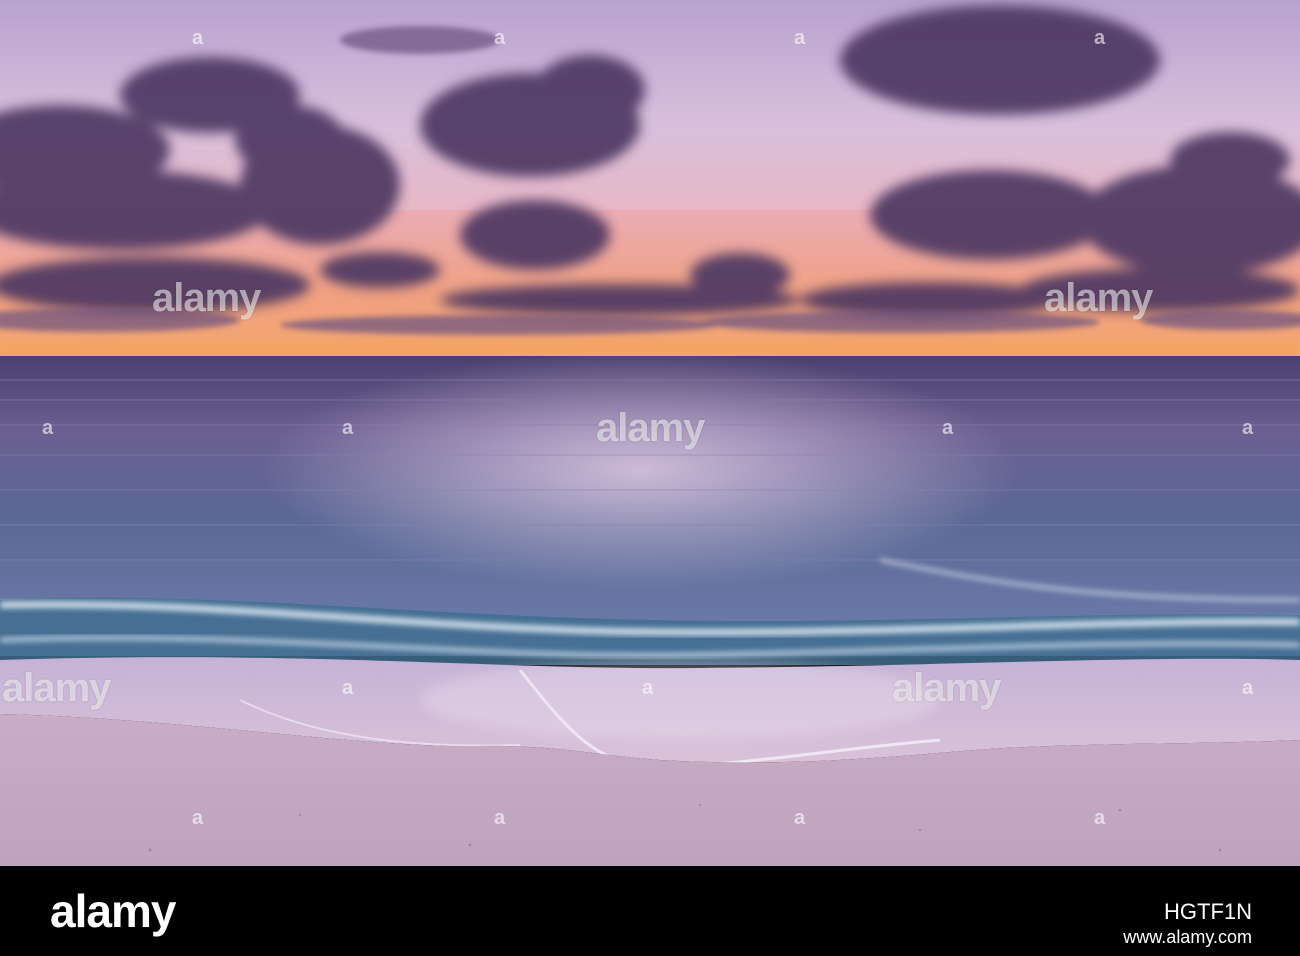 The image size is (1300, 956). I want to click on site-url: www.alamy.com, so click(1187, 937).